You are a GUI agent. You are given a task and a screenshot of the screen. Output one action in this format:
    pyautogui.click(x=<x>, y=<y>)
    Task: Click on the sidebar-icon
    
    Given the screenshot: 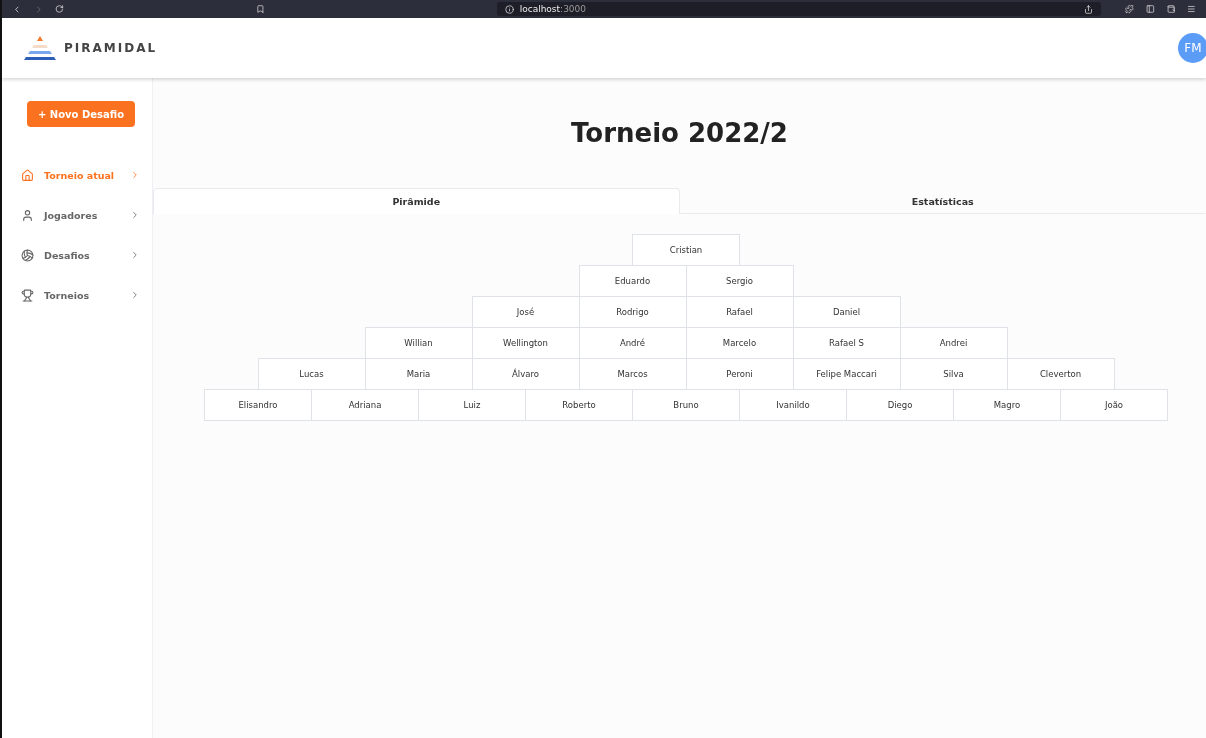 What is the action you would take?
    pyautogui.click(x=1150, y=9)
    